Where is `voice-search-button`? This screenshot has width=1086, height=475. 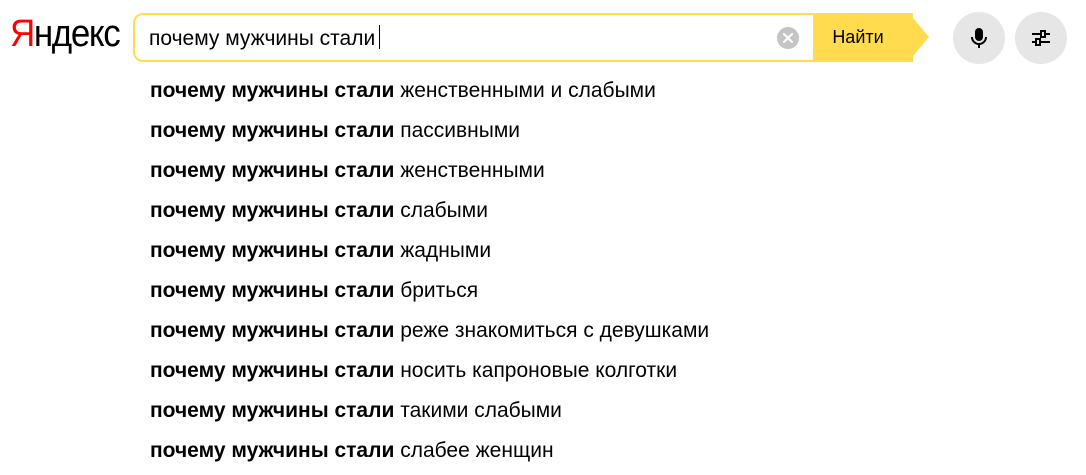 voice-search-button is located at coordinates (979, 38).